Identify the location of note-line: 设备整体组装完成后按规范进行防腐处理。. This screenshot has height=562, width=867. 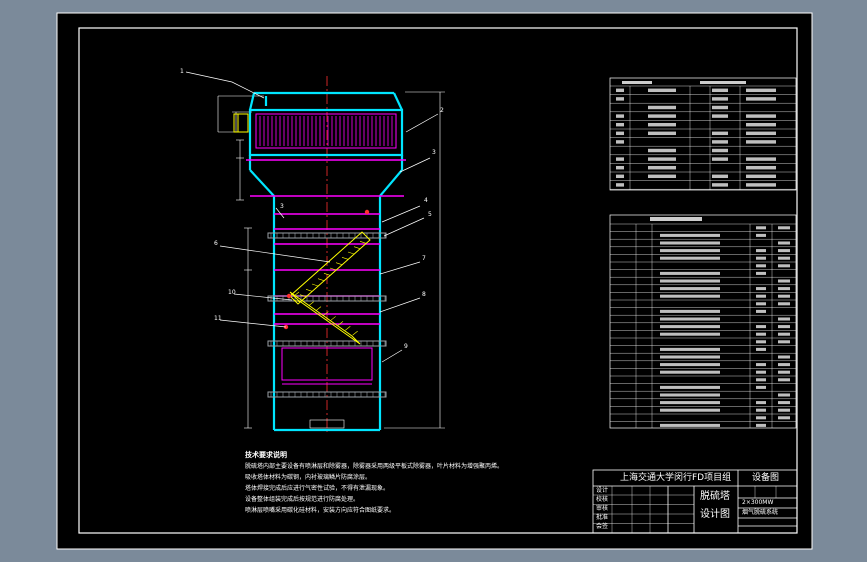
(302, 499).